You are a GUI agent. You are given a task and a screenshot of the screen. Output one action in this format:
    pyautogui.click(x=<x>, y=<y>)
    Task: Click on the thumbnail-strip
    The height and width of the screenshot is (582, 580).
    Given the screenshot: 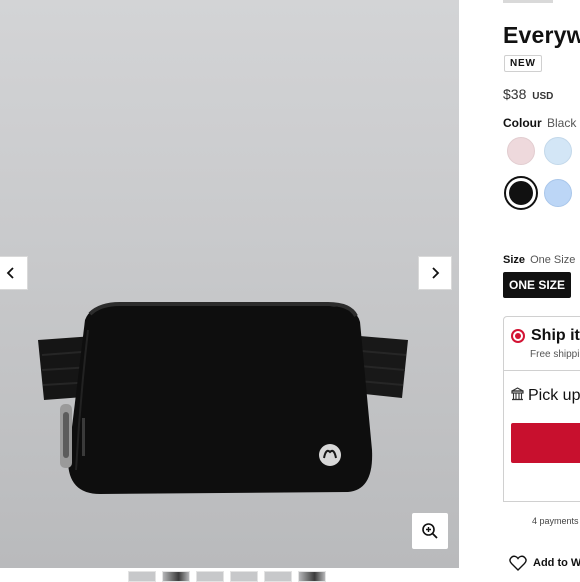 What is the action you would take?
    pyautogui.click(x=227, y=576)
    